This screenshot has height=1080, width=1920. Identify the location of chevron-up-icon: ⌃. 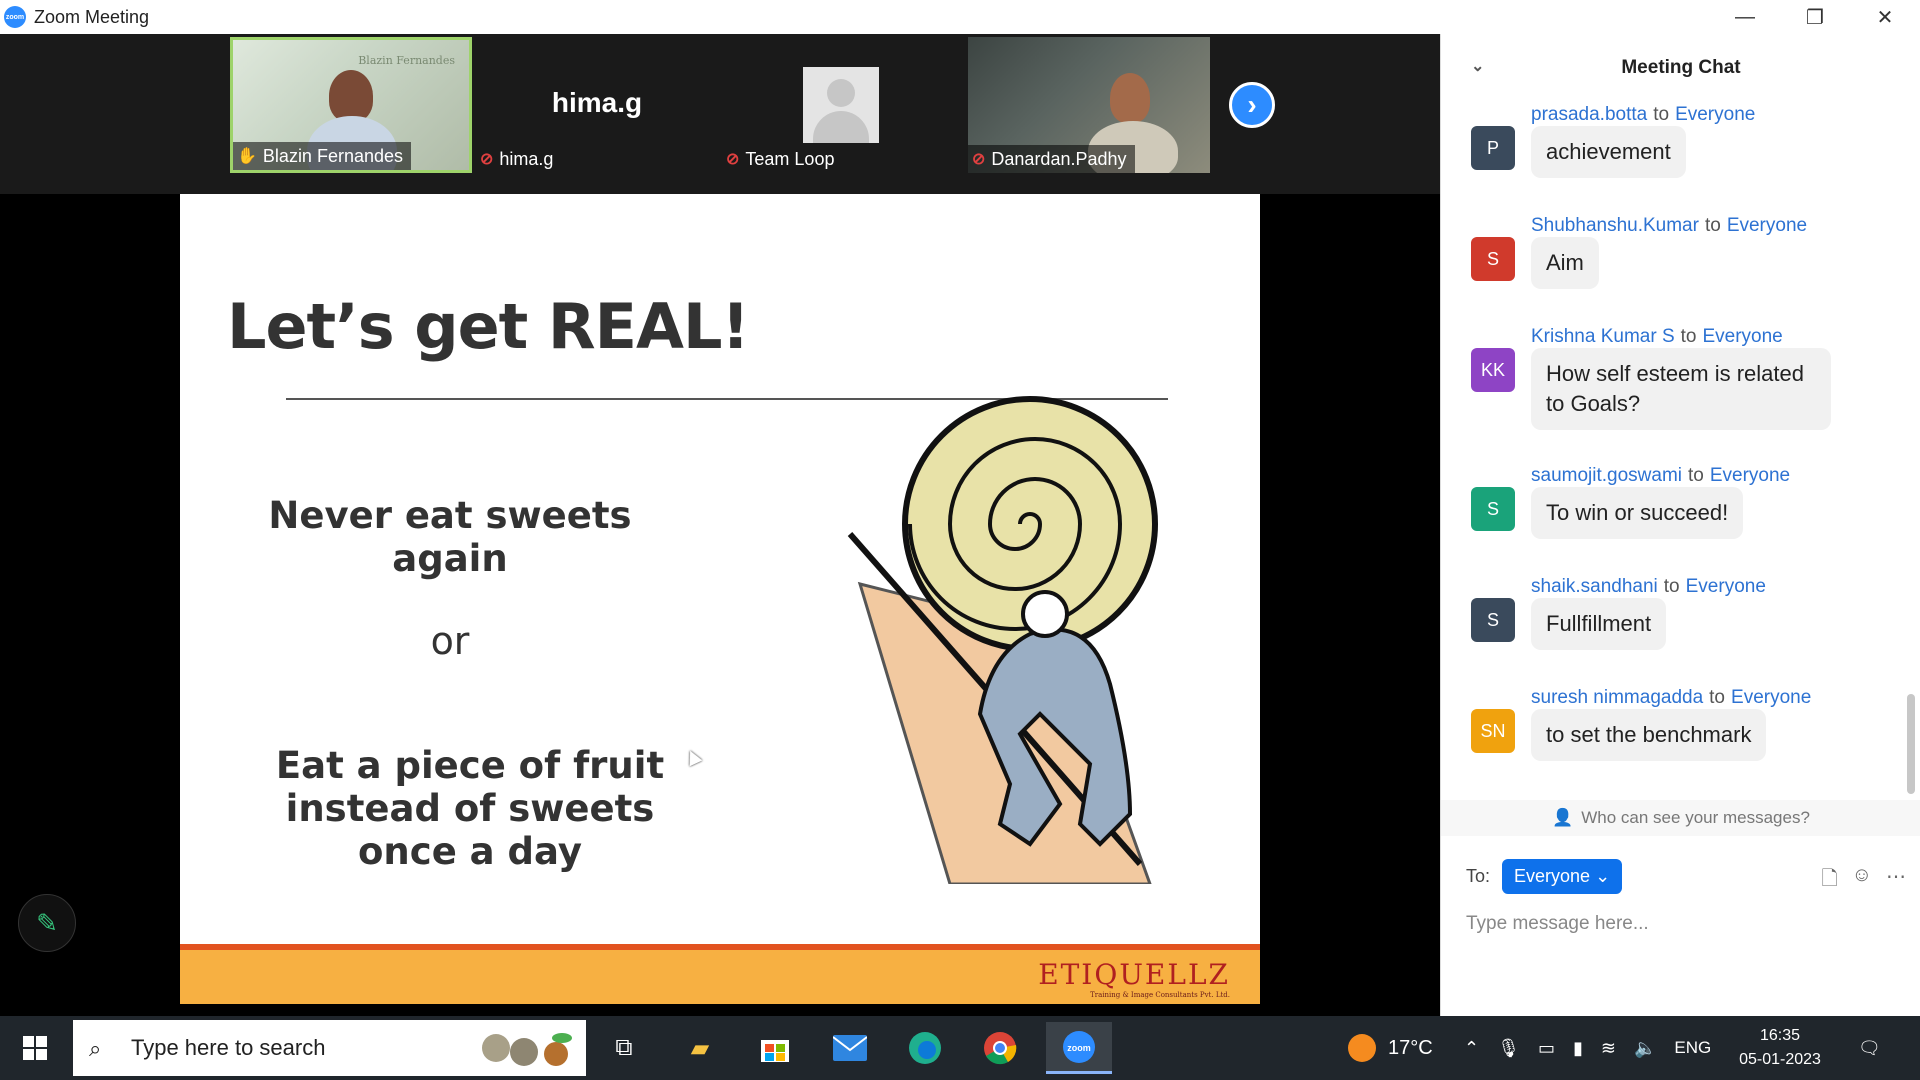
(1471, 1048).